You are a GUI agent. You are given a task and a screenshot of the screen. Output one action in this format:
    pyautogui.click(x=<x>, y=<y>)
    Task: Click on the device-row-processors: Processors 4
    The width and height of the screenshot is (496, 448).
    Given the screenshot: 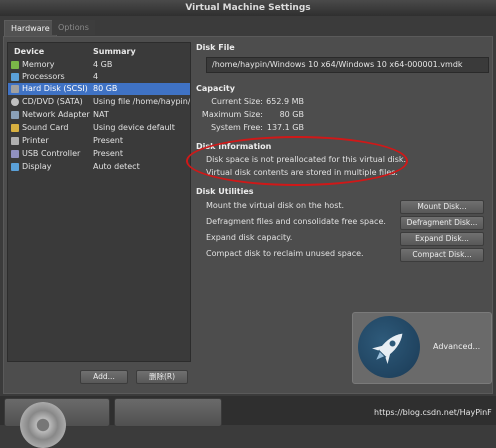 What is the action you would take?
    pyautogui.click(x=99, y=77)
    